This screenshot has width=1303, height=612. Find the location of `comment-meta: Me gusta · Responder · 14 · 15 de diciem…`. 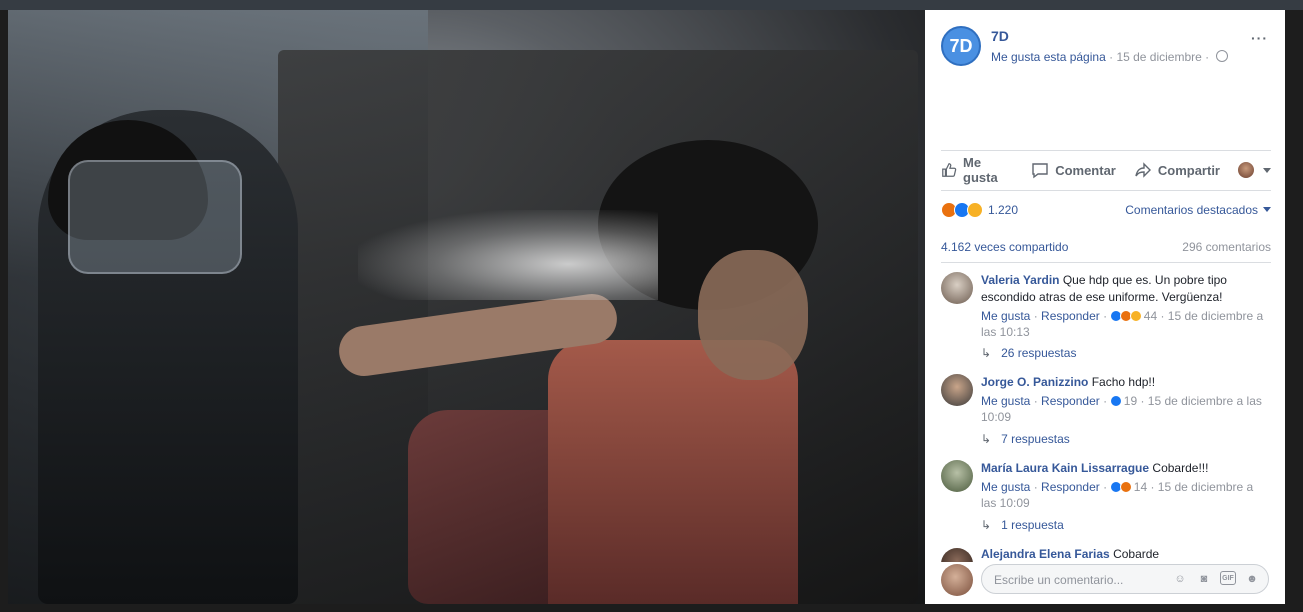

comment-meta: Me gusta · Responder · 14 · 15 de diciem… is located at coordinates (1117, 495).